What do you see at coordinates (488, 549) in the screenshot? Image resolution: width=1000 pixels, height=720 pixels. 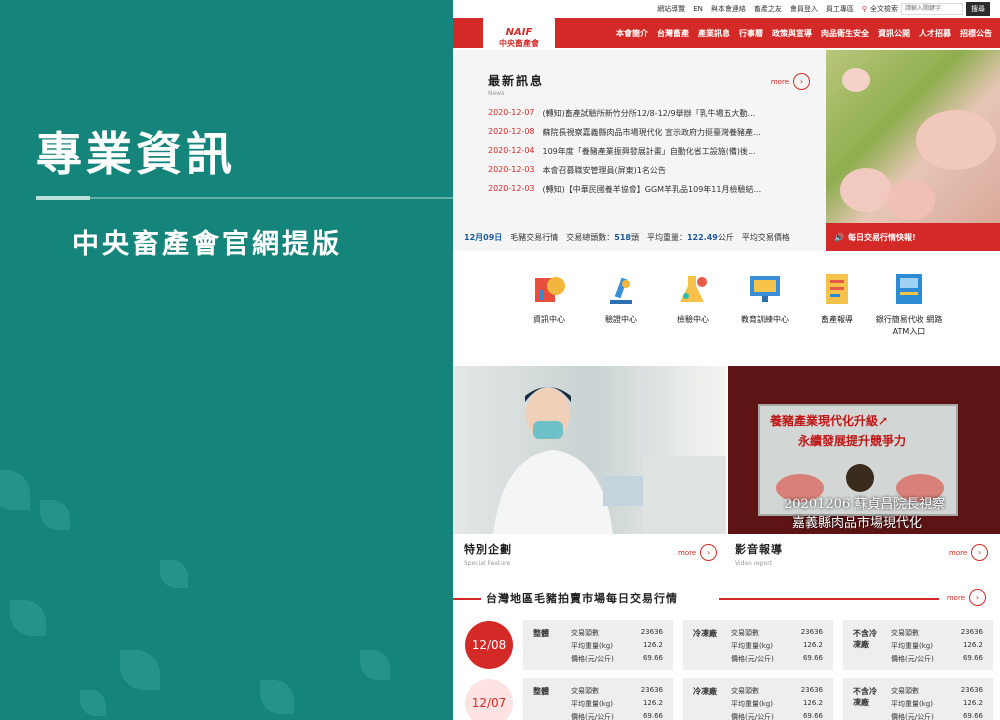 I see `feature-title: 特別企劃` at bounding box center [488, 549].